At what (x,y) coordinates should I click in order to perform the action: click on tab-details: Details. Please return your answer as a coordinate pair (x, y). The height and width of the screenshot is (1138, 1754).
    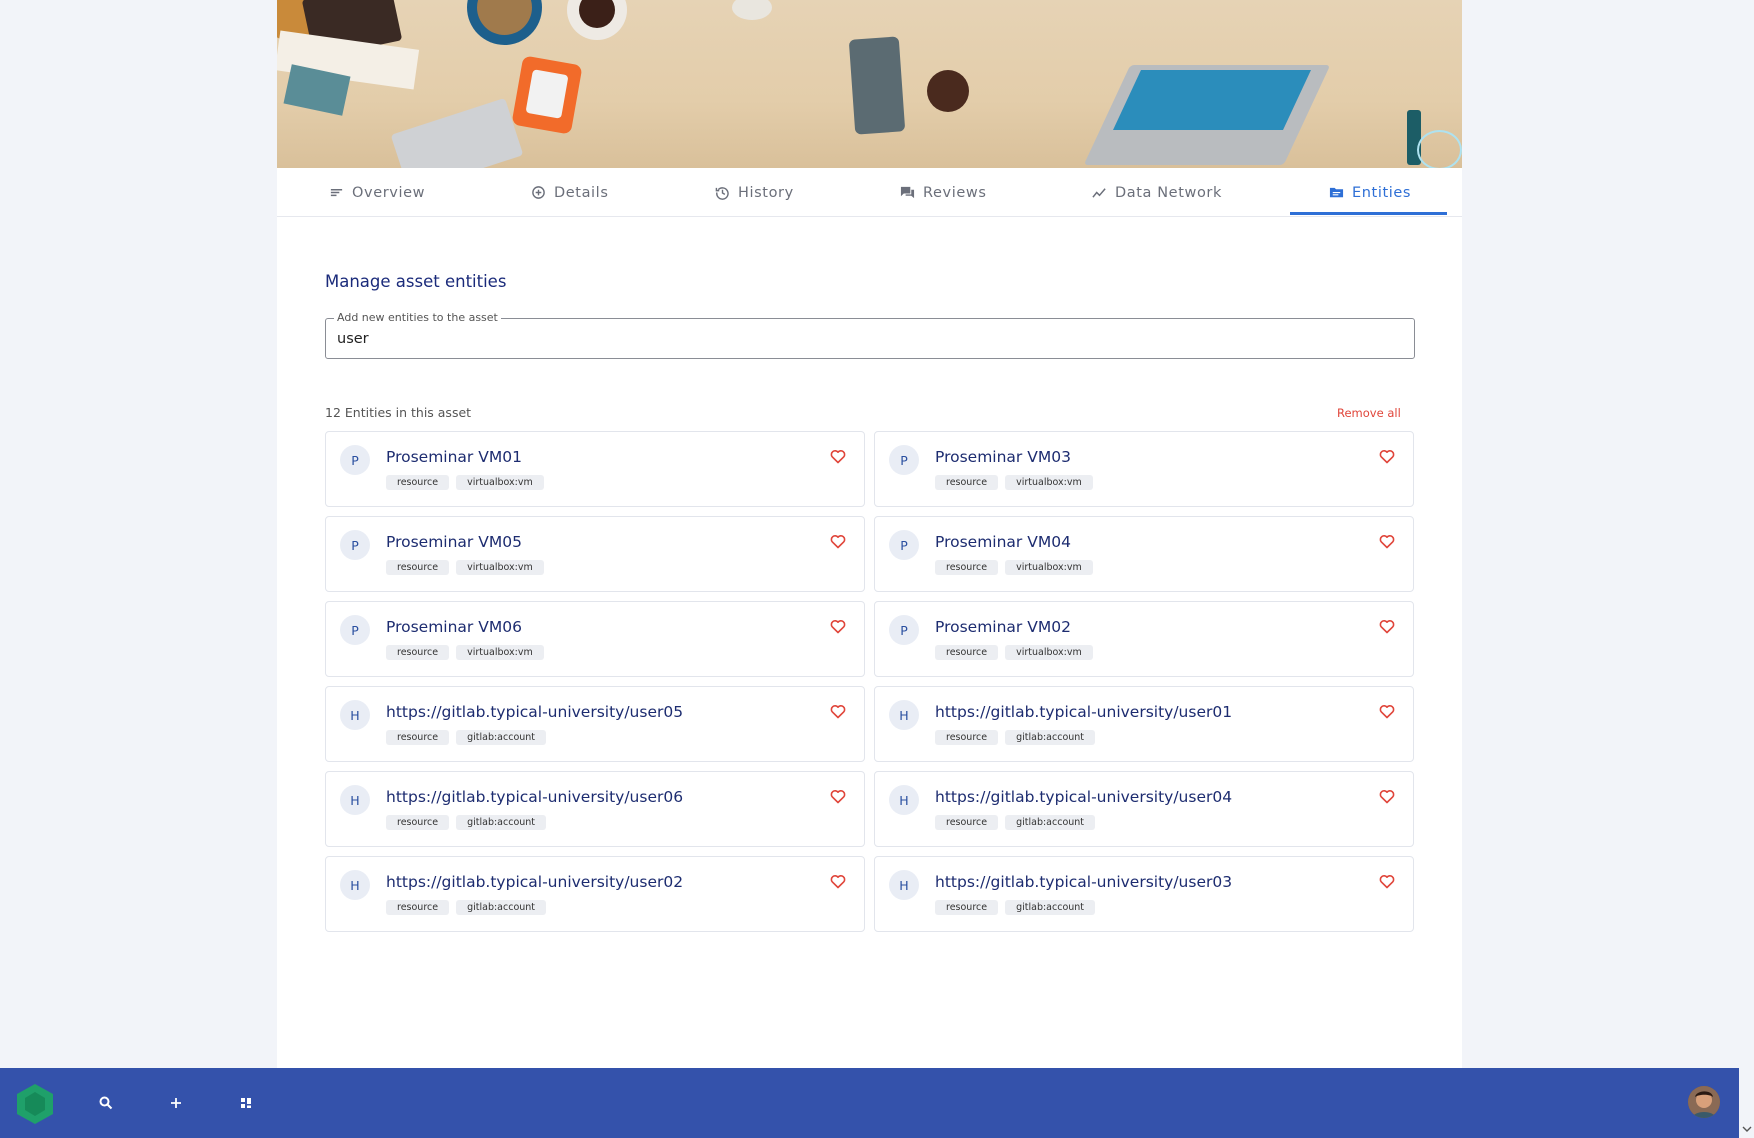
    Looking at the image, I should click on (569, 192).